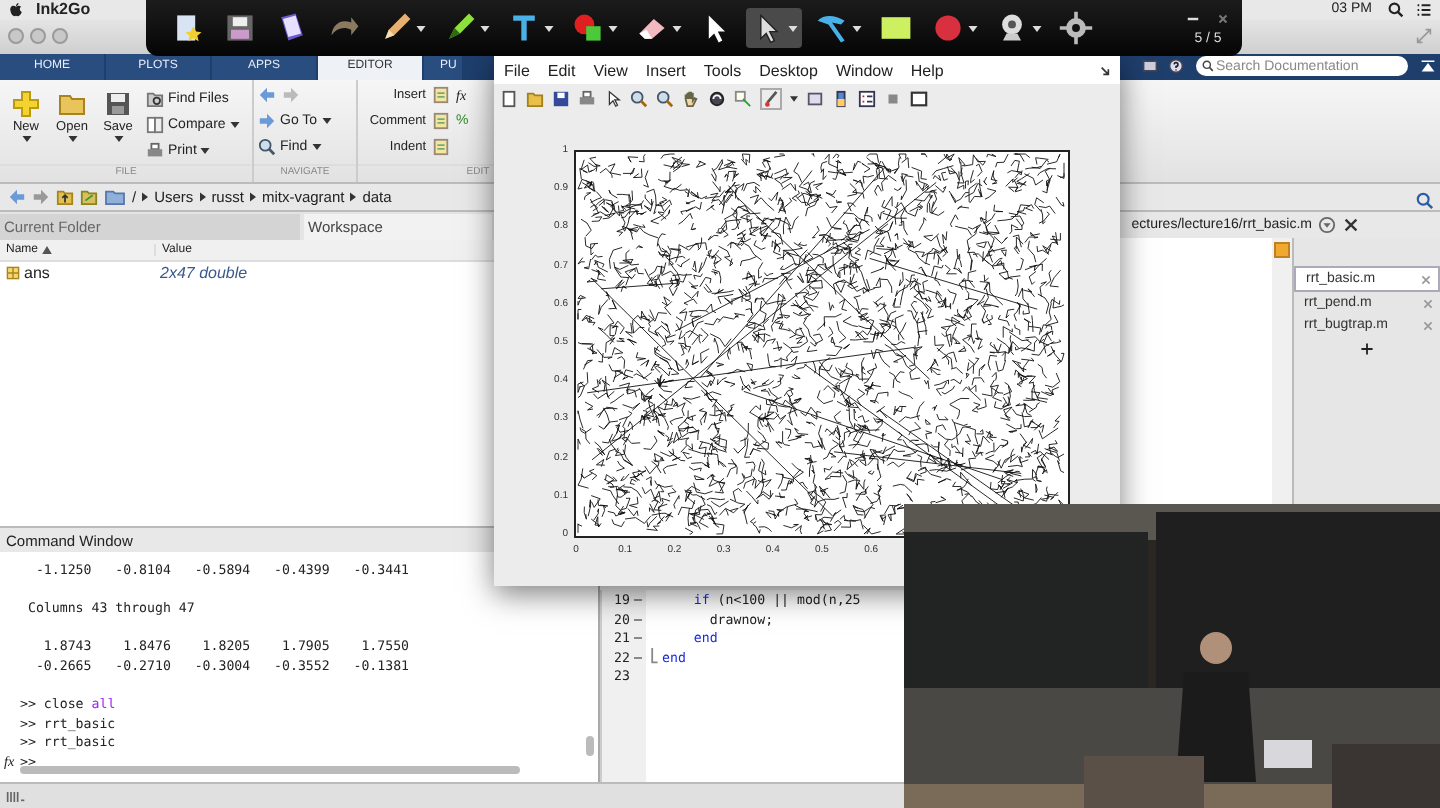  What do you see at coordinates (204, 272) in the screenshot?
I see `variable-value: 2x47 double` at bounding box center [204, 272].